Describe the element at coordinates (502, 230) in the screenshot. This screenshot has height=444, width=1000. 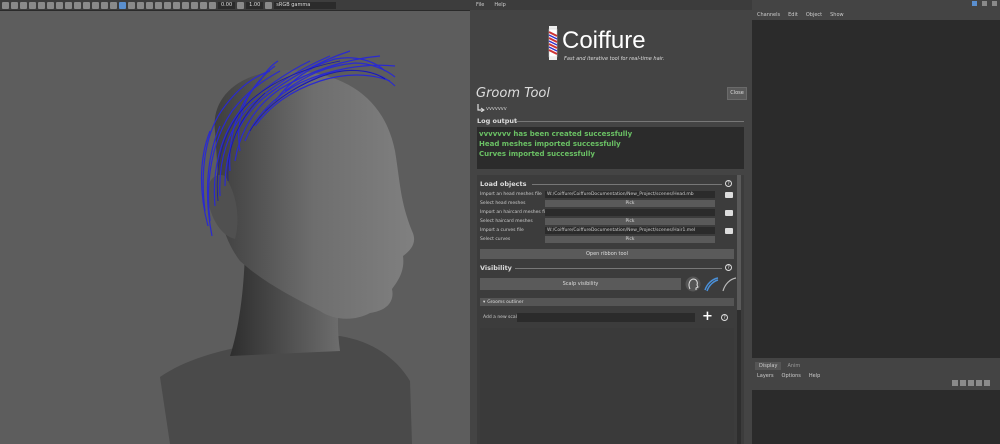
I see `import-curves-label: Import a curves file` at that location.